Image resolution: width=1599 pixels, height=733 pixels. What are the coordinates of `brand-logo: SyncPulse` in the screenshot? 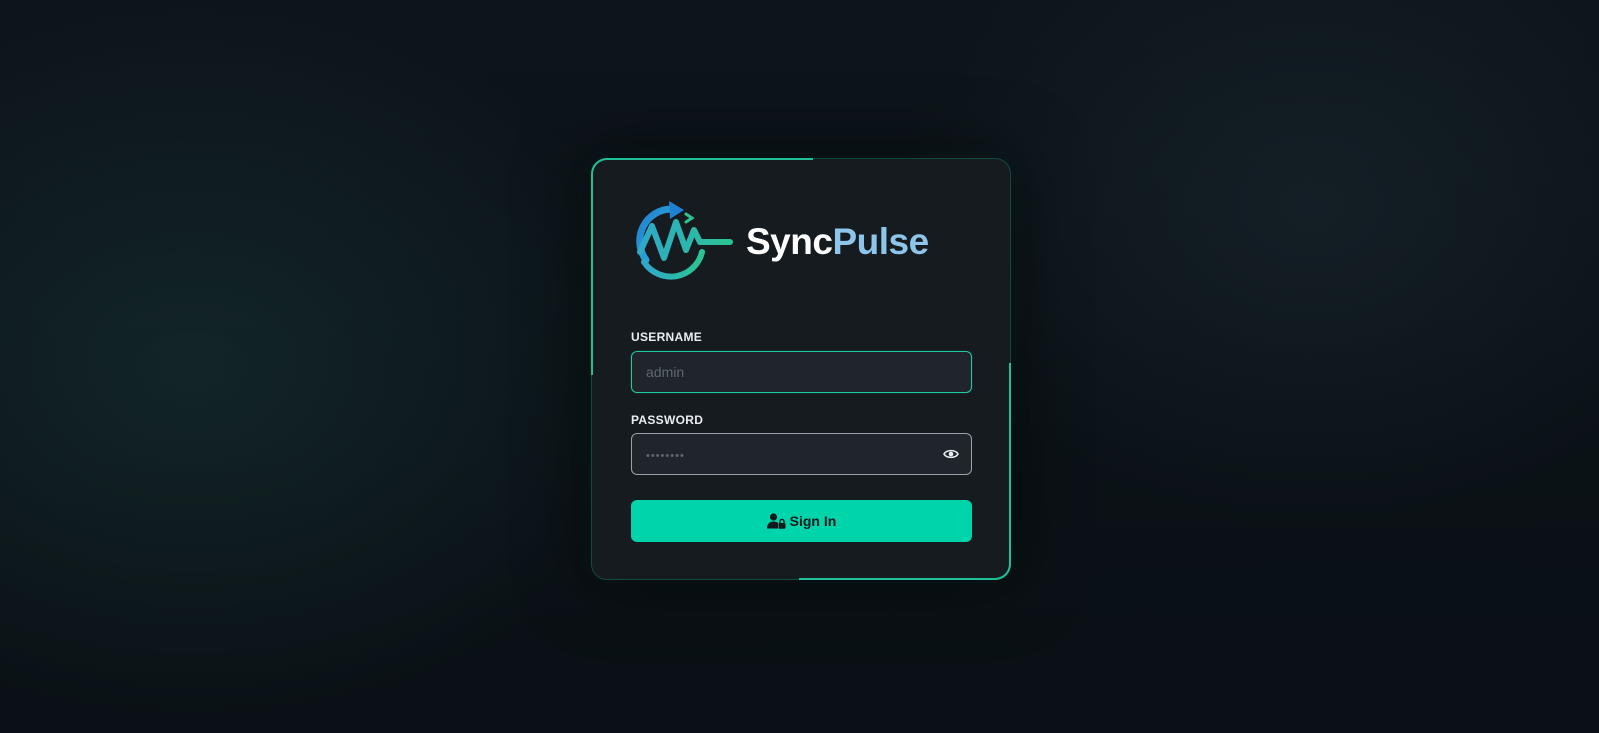 It's located at (780, 241).